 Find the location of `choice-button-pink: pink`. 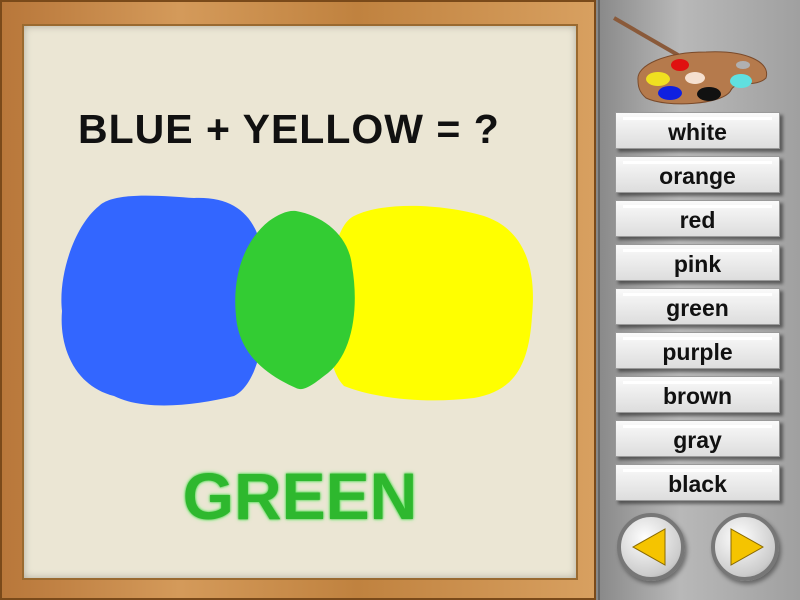

choice-button-pink: pink is located at coordinates (697, 262).